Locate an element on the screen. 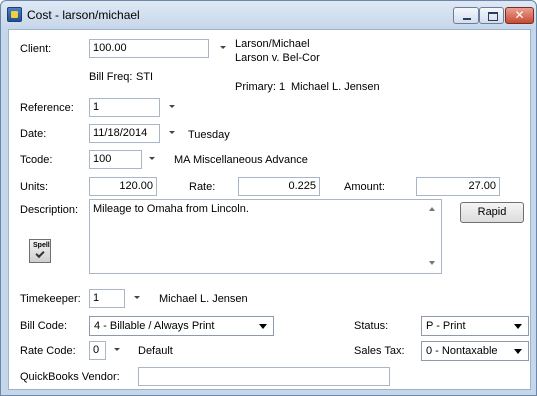  primary-name: Michael L. Jensen is located at coordinates (335, 87).